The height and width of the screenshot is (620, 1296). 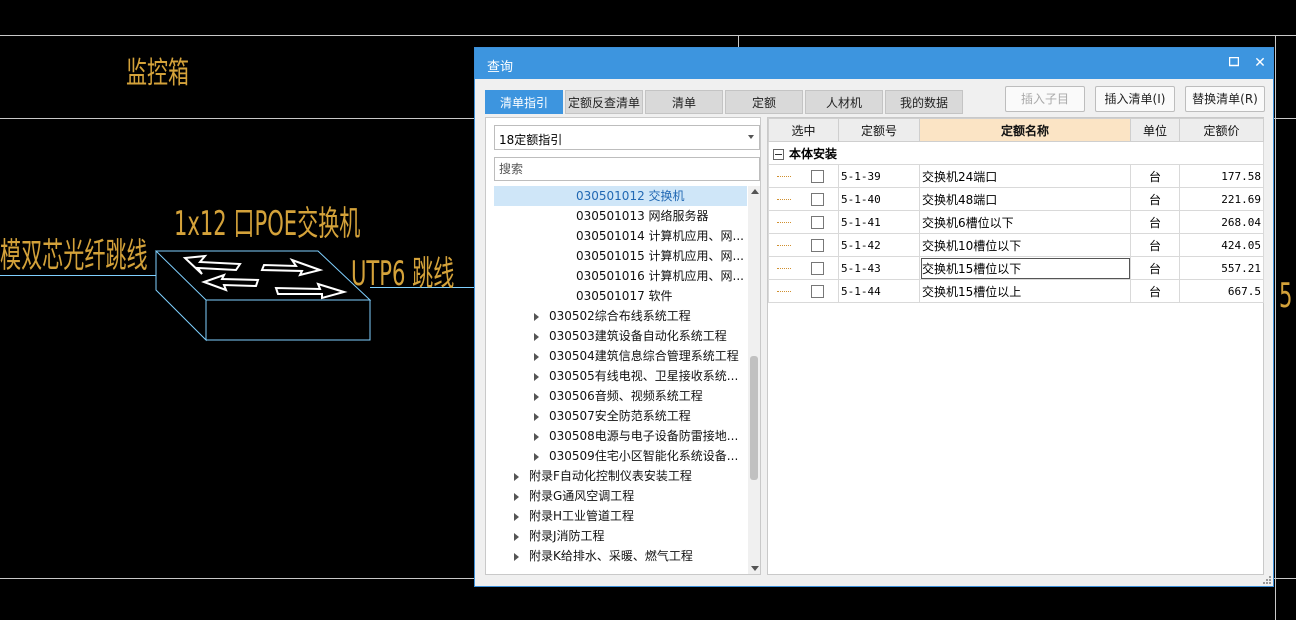 I want to click on tree-item: 附录F自动化控制仪表安装工程, so click(x=603, y=476).